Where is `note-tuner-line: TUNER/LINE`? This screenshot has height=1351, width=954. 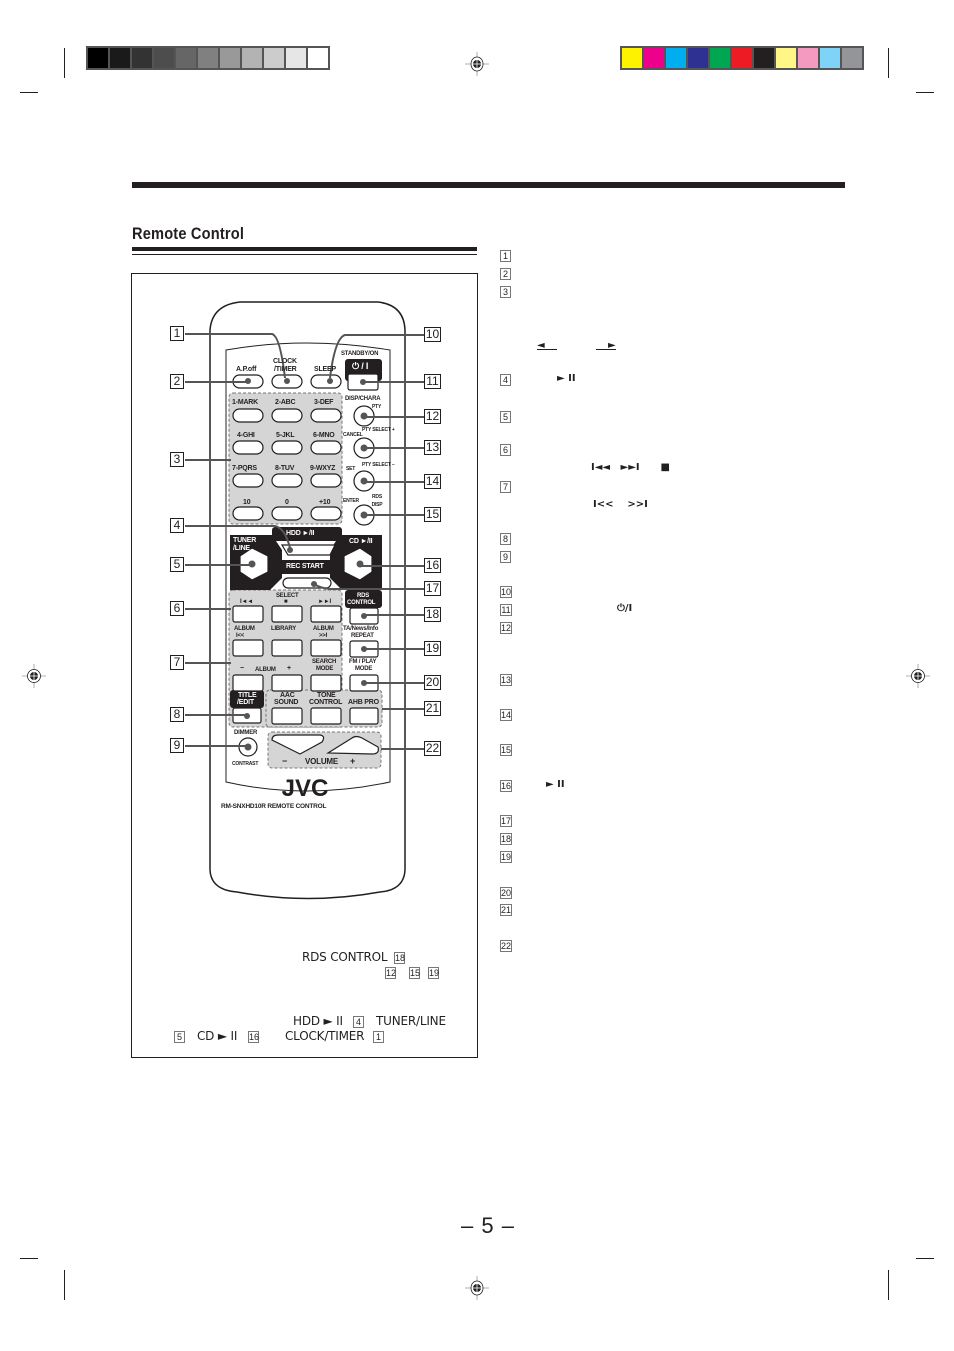
note-tuner-line: TUNER/LINE is located at coordinates (411, 1021).